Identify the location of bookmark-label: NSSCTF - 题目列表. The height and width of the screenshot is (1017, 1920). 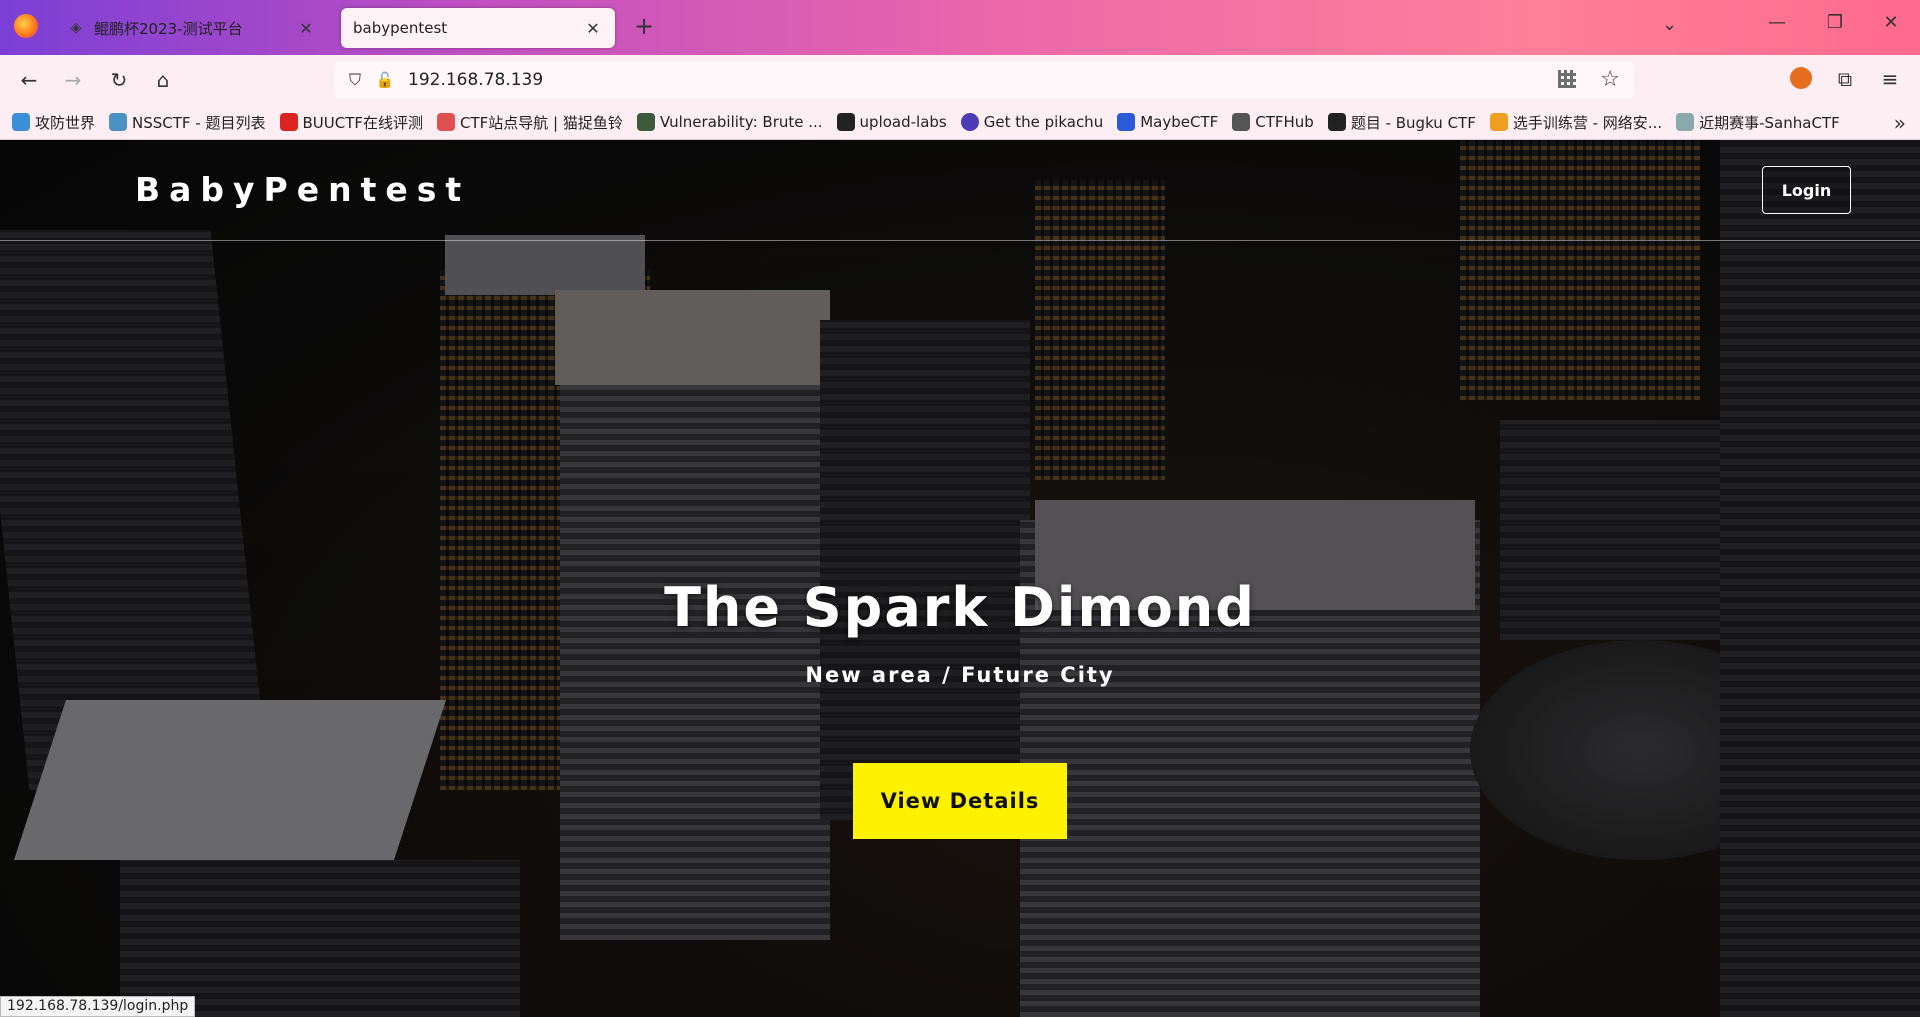
(199, 122).